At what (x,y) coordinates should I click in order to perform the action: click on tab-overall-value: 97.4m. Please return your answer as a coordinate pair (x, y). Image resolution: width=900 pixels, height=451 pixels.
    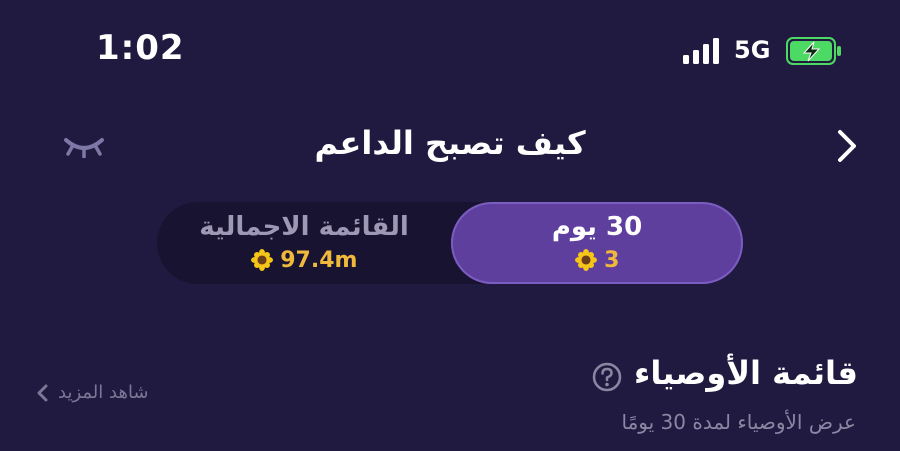
    Looking at the image, I should click on (304, 260).